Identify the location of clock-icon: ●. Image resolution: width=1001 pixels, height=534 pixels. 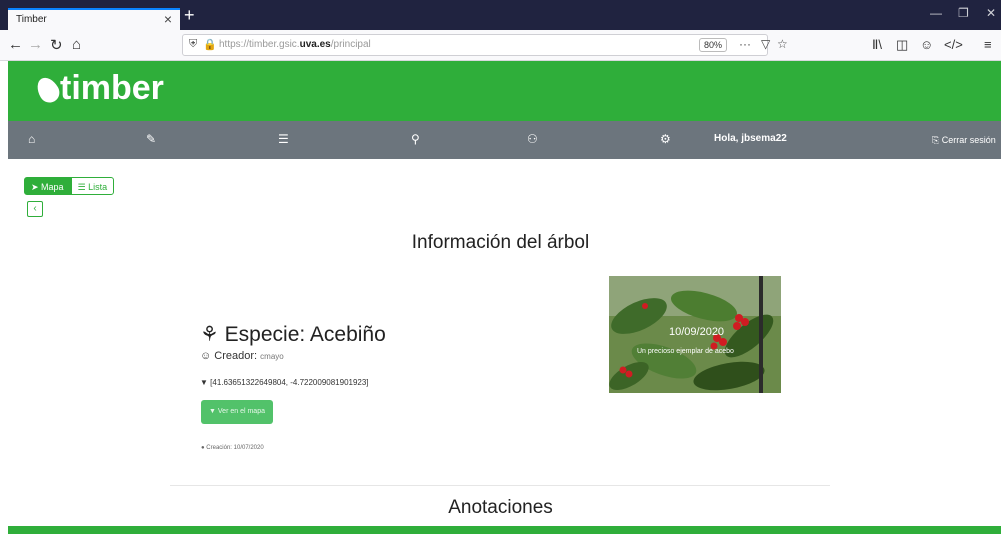
(203, 448).